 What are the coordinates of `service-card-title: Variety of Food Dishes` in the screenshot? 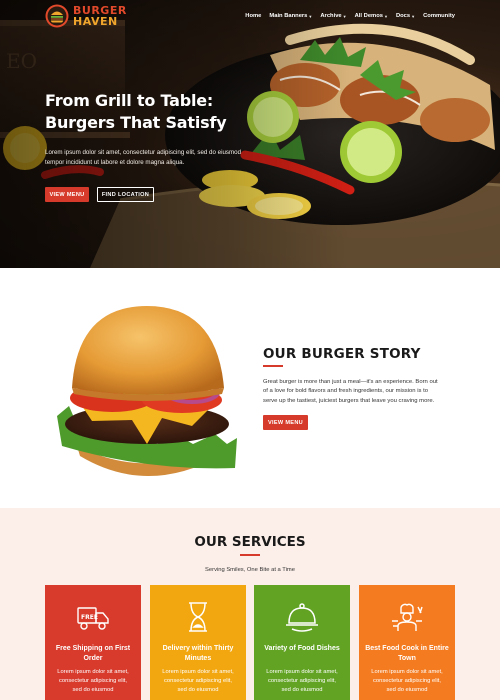 It's located at (302, 648).